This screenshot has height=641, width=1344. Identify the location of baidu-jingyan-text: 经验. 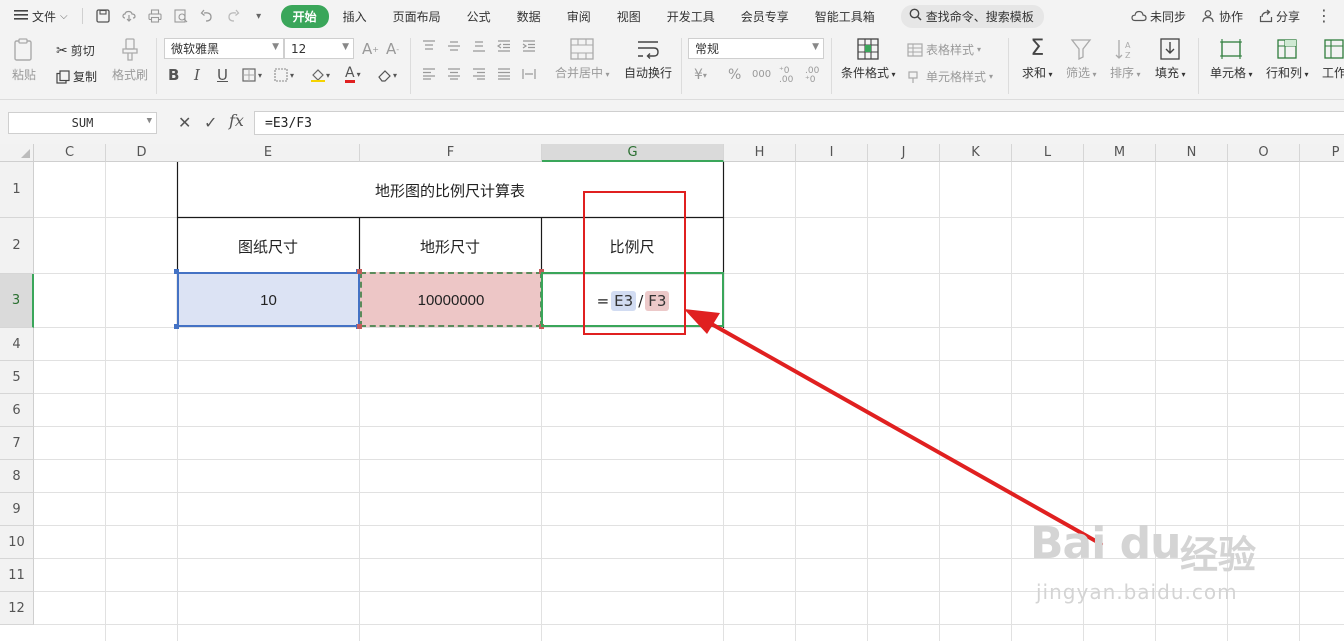
(1218, 555).